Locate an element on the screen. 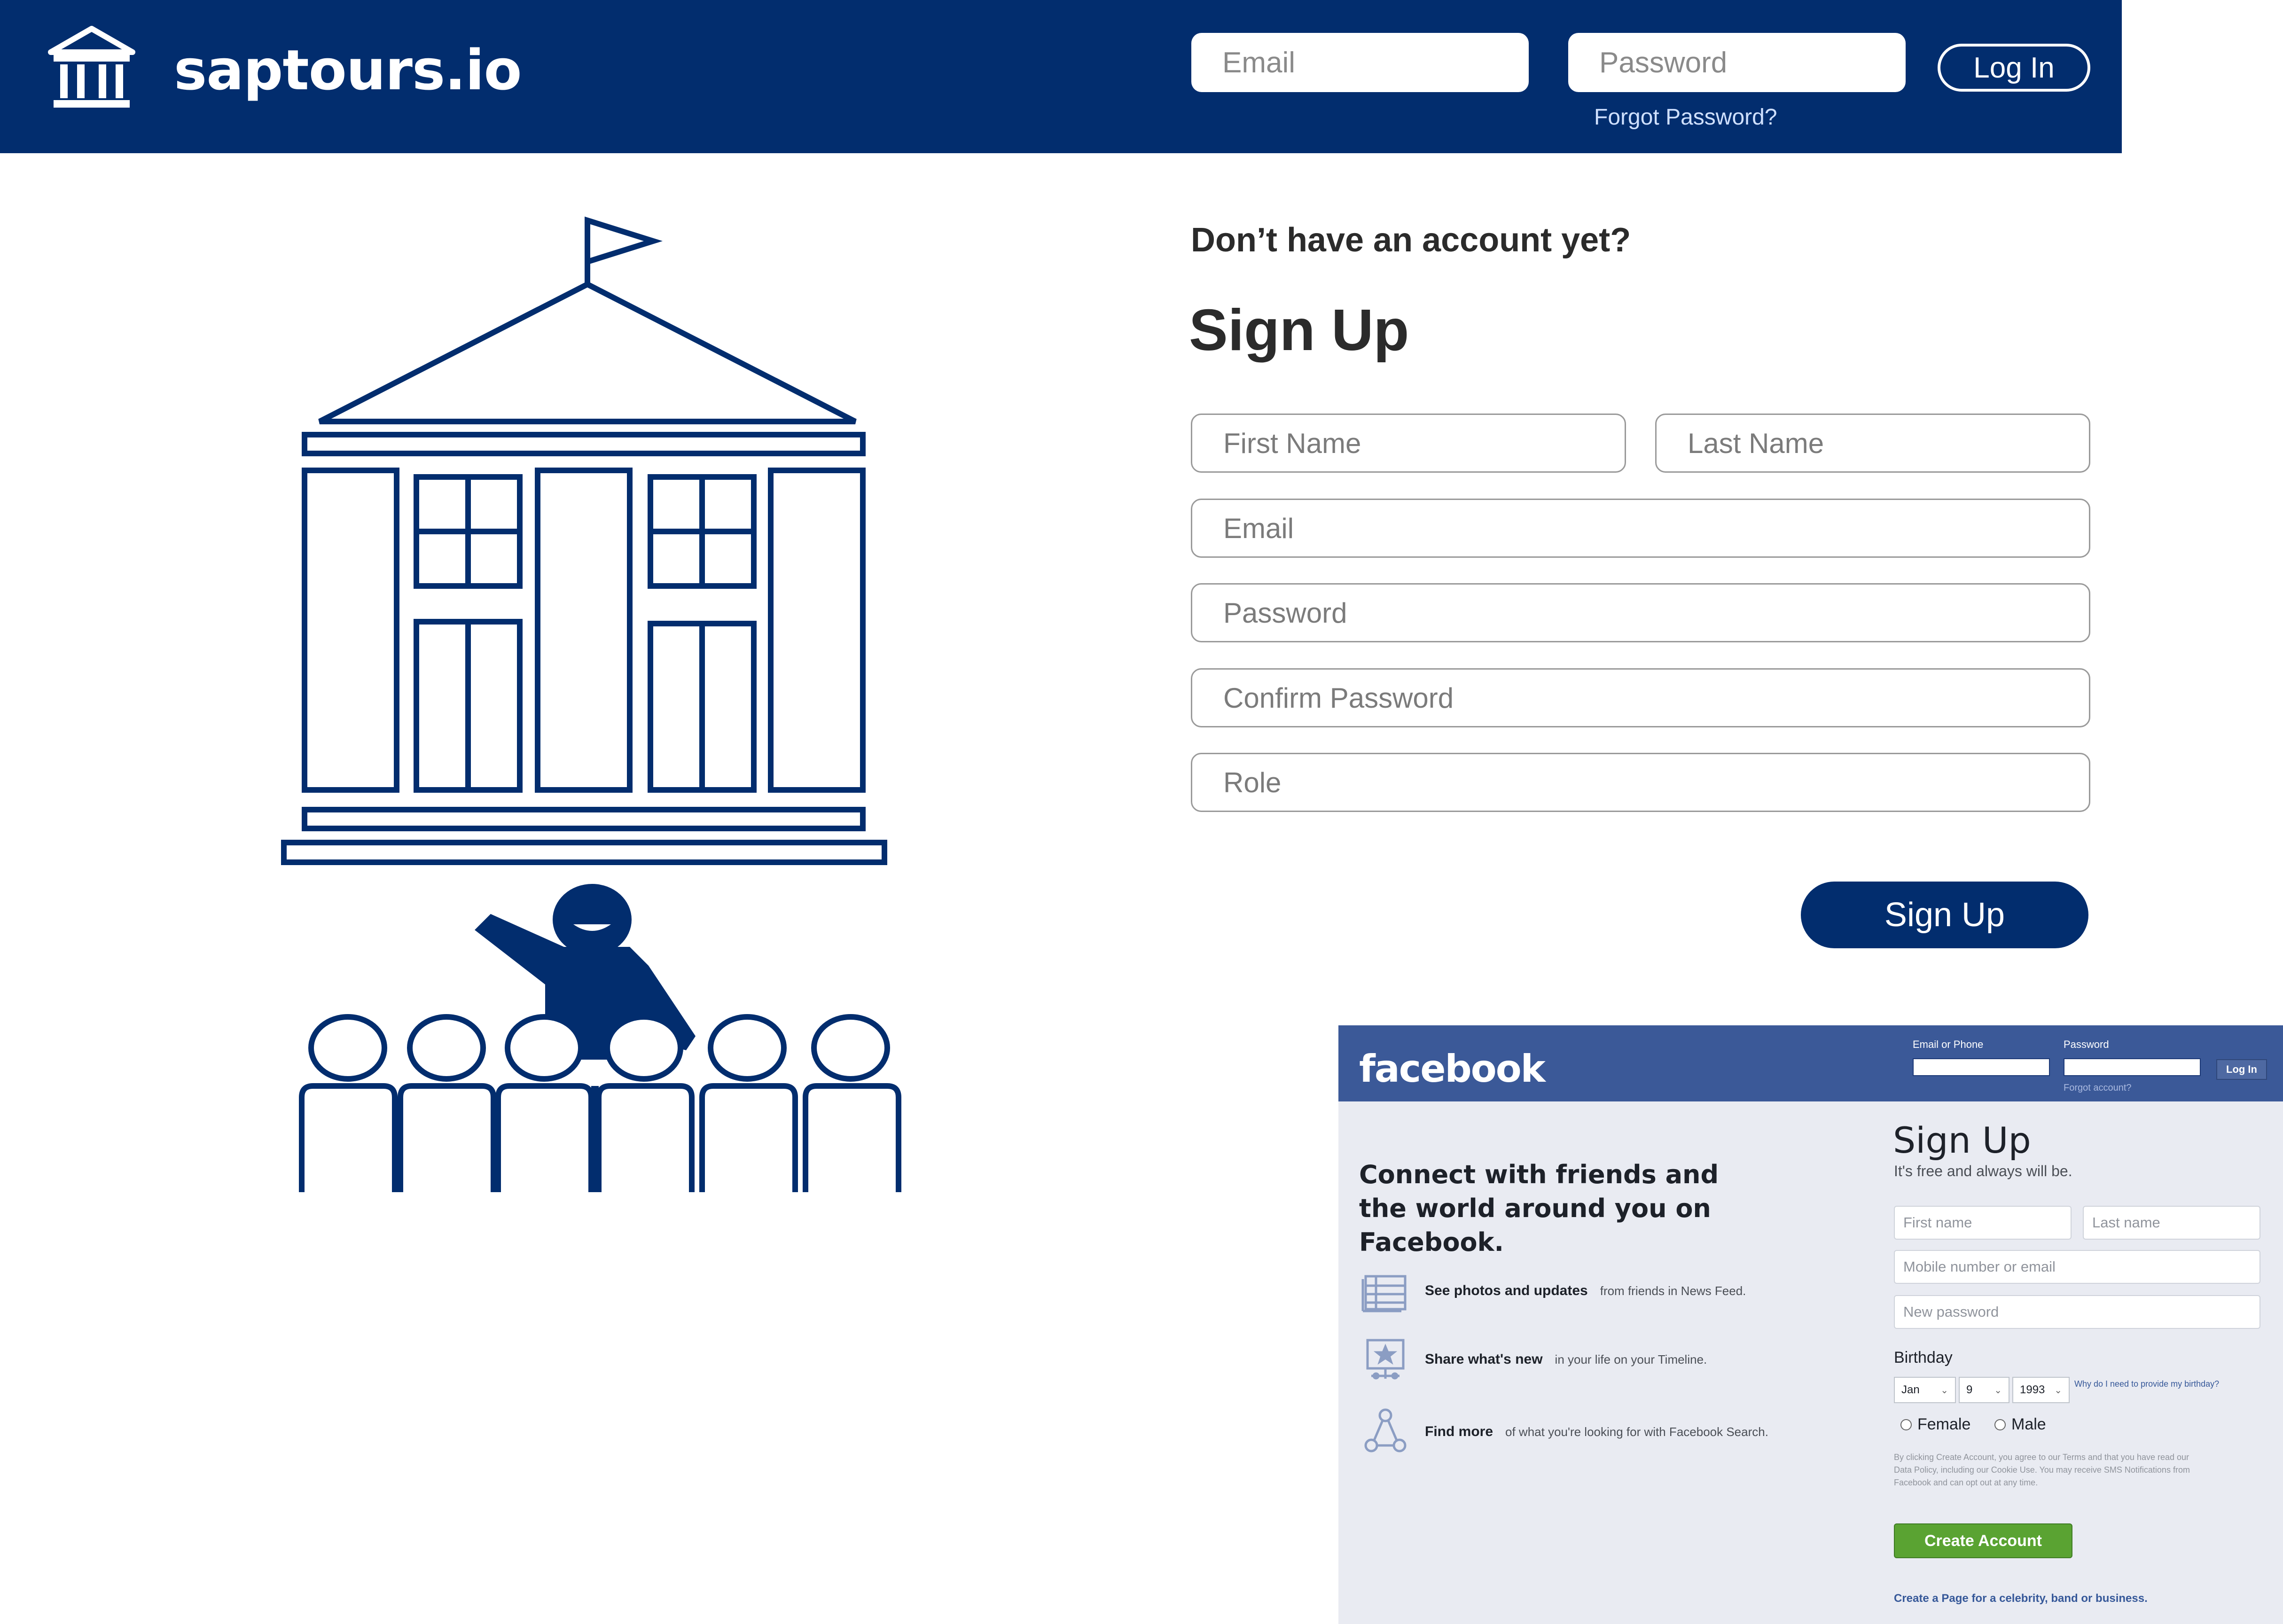  fb-login-button: Log In is located at coordinates (2241, 1069).